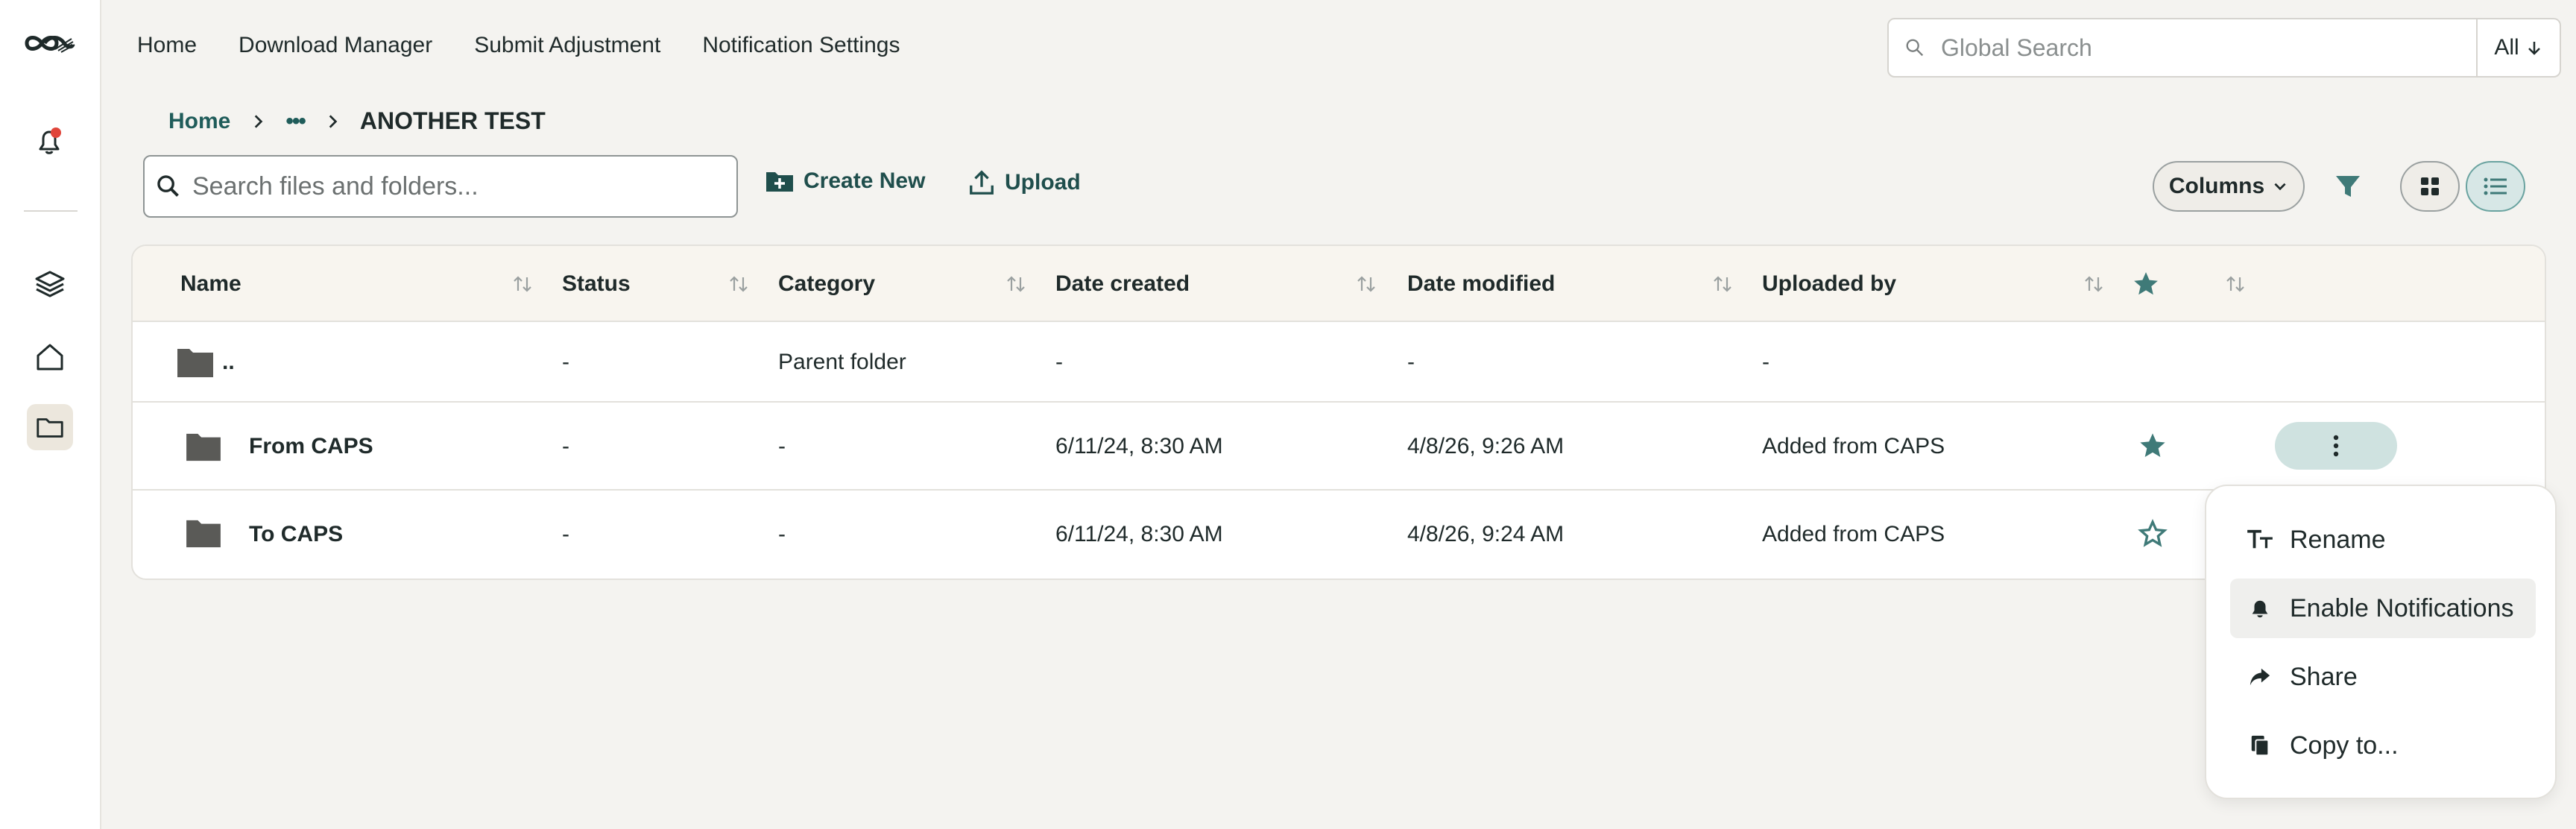  I want to click on row-date-modified: 4/8/26, 9:26 AM, so click(1486, 446).